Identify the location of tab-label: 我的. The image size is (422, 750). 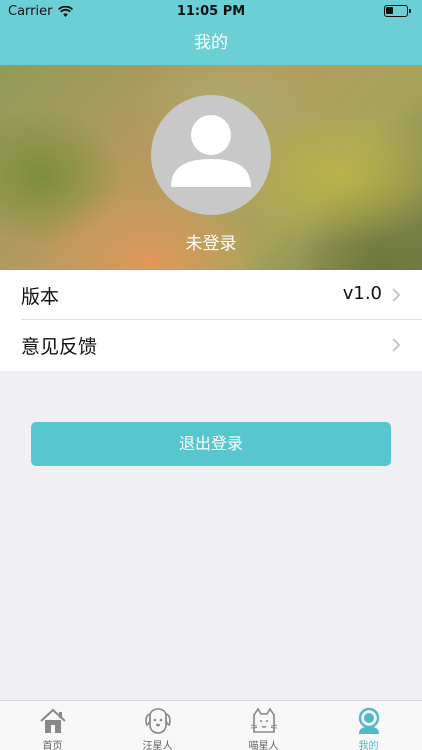
(368, 745).